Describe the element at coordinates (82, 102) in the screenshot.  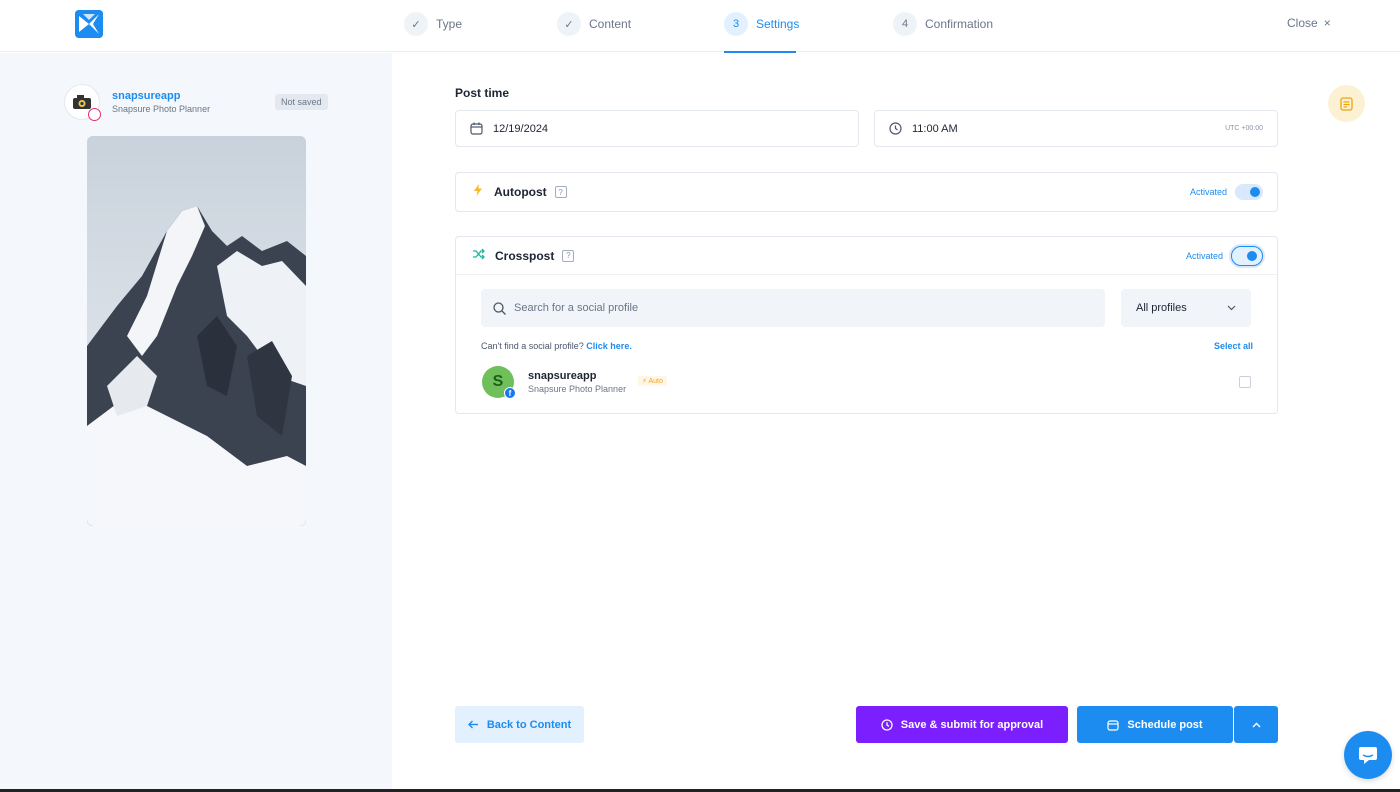
I see `profile-avatar` at that location.